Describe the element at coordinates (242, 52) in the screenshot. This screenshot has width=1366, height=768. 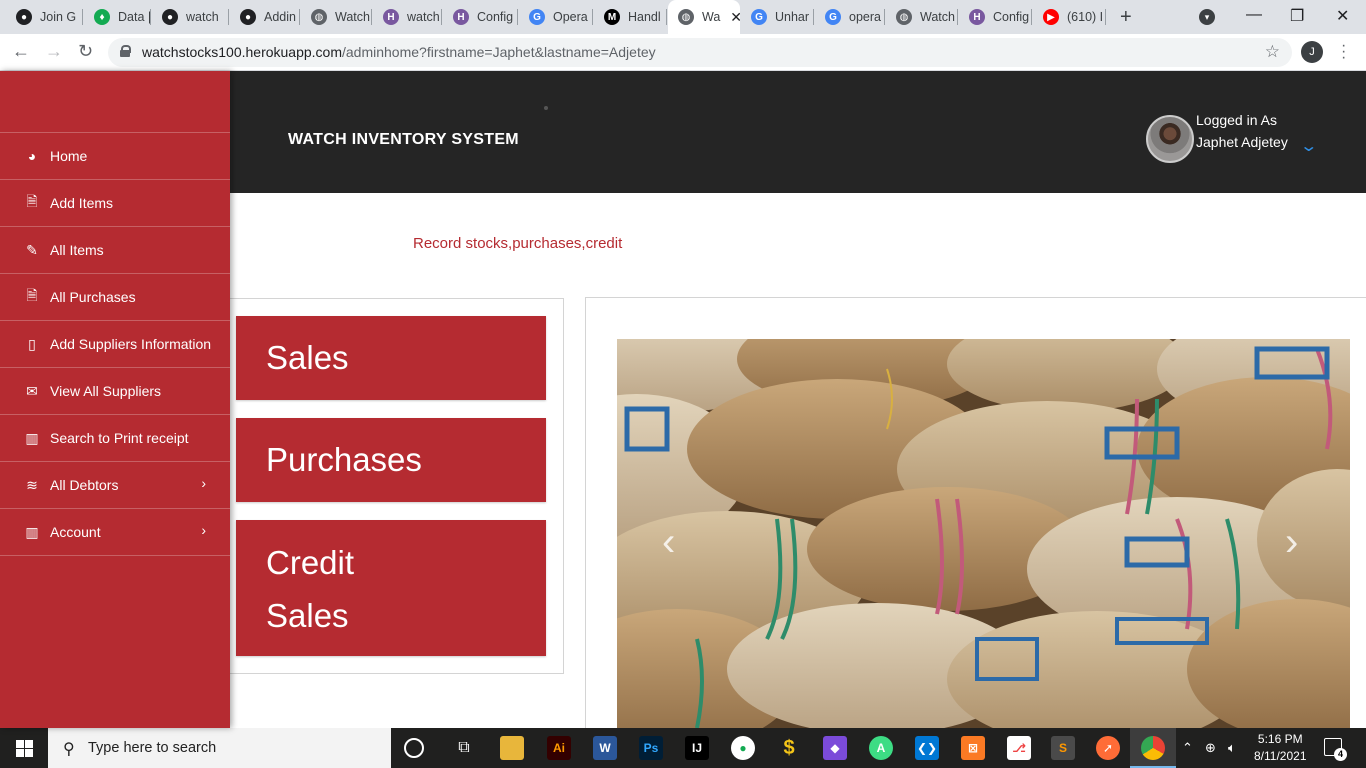
I see `url-host: watchstocks100.herokuapp.com` at that location.